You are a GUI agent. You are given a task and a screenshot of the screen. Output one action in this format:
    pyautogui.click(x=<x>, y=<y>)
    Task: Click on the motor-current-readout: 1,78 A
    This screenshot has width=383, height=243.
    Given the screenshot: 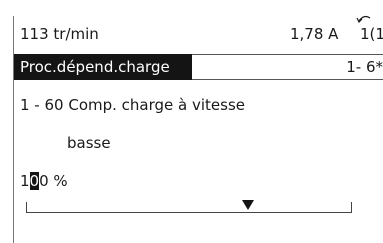 What is the action you would take?
    pyautogui.click(x=314, y=34)
    